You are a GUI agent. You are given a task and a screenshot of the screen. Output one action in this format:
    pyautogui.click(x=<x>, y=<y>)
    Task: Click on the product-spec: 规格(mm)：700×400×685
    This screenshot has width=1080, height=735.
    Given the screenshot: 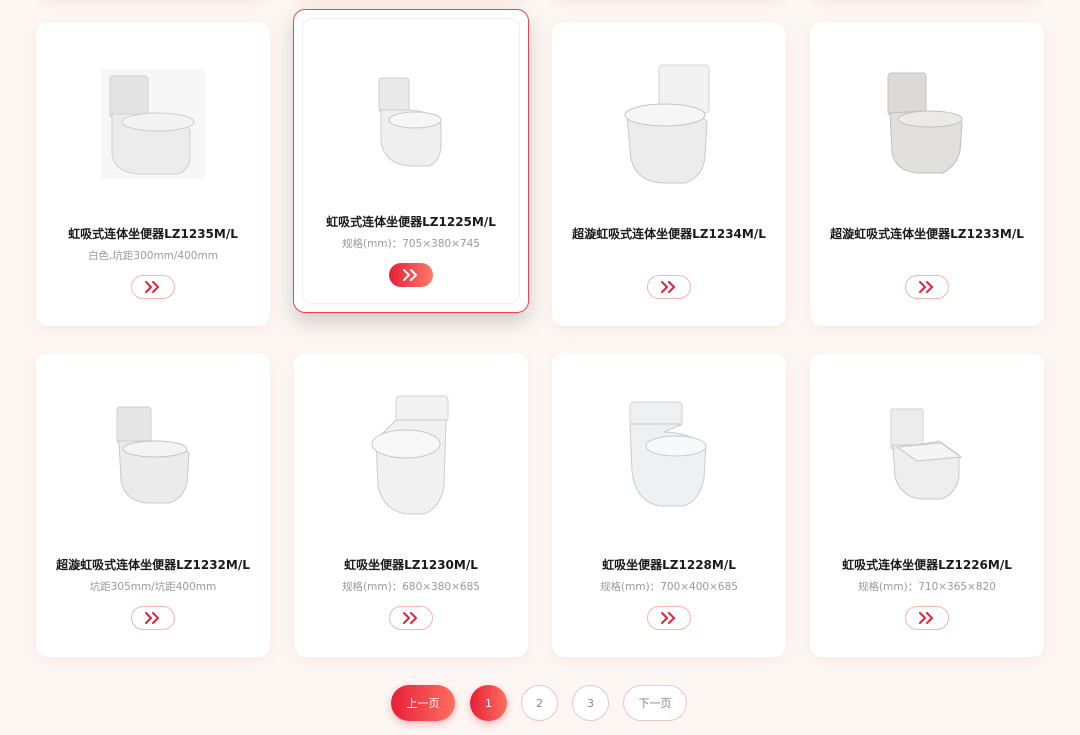 What is the action you would take?
    pyautogui.click(x=669, y=587)
    